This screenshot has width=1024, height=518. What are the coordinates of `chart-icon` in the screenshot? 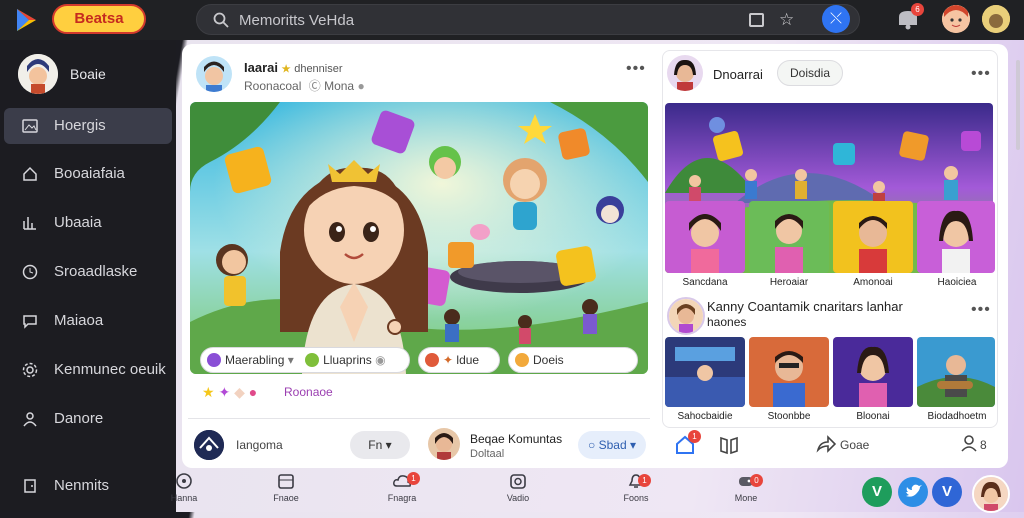 It's located at (29, 223).